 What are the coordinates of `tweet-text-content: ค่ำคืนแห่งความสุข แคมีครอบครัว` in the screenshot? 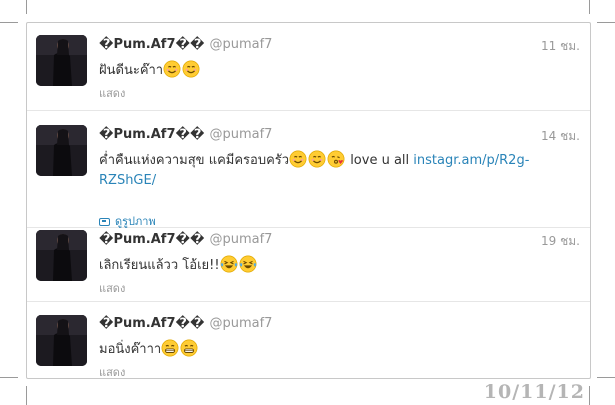 It's located at (194, 160).